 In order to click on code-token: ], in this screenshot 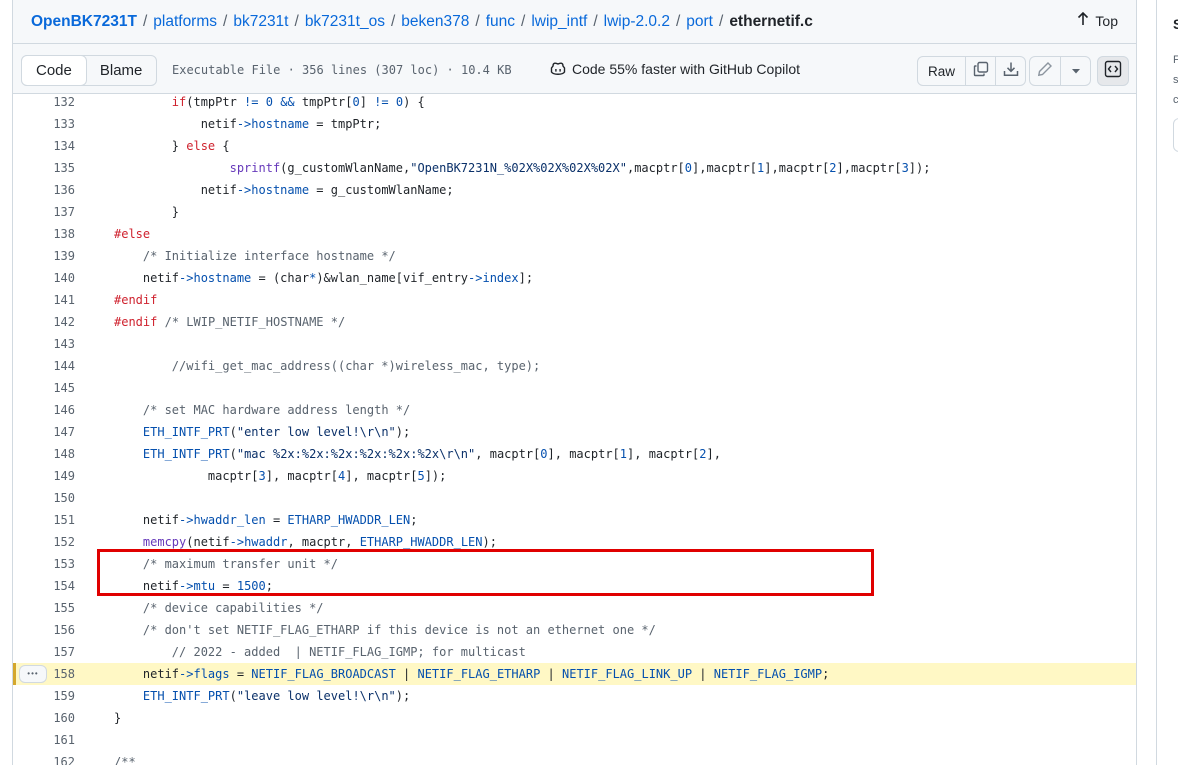, I will do `click(713, 454)`.